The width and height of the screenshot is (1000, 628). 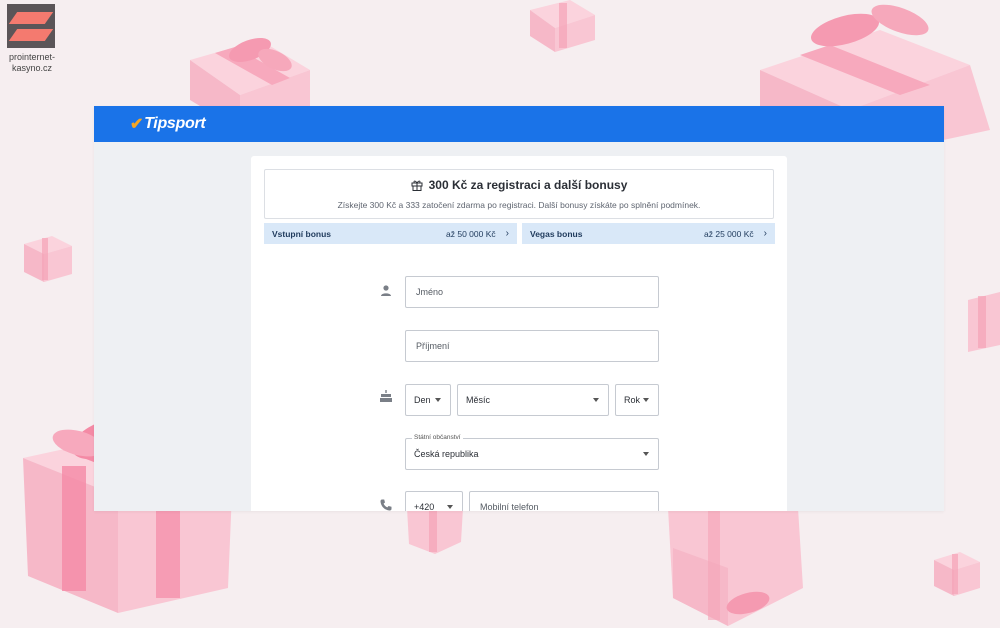 What do you see at coordinates (430, 292) in the screenshot?
I see `first-name-placeholder: Jméno` at bounding box center [430, 292].